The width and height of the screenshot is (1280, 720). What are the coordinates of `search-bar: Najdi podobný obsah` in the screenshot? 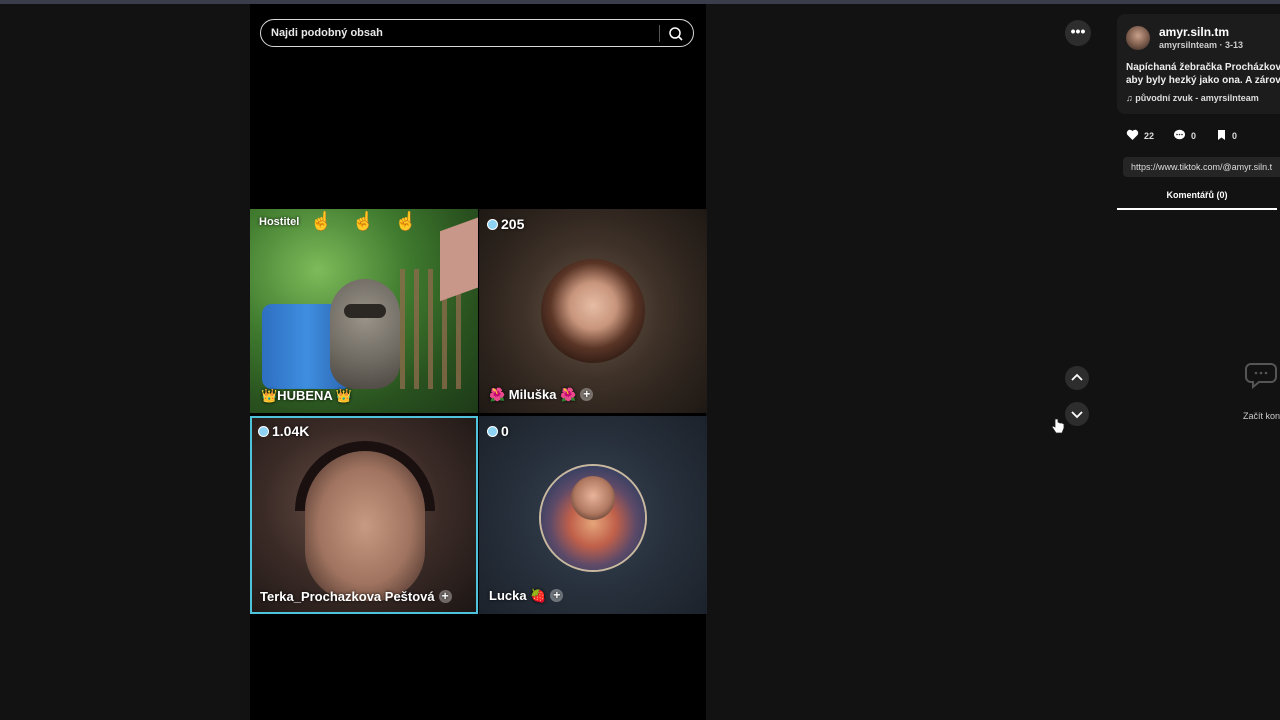 It's located at (477, 33).